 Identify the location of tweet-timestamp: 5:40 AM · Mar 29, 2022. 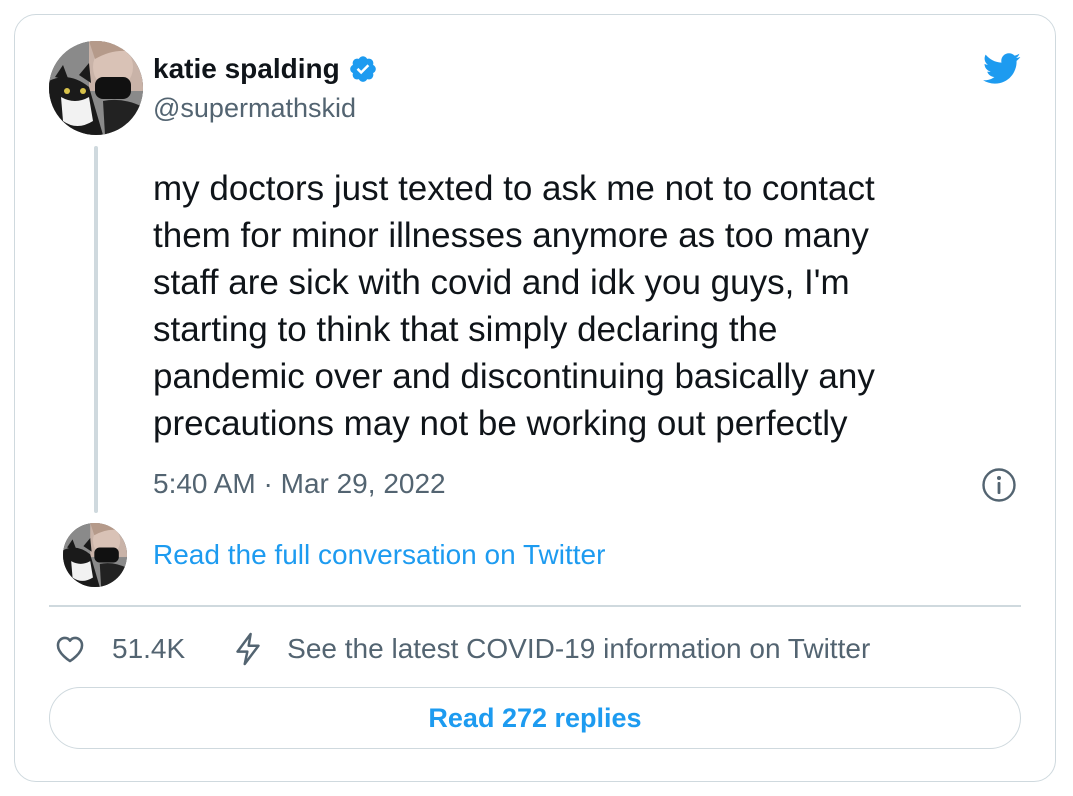
(299, 484).